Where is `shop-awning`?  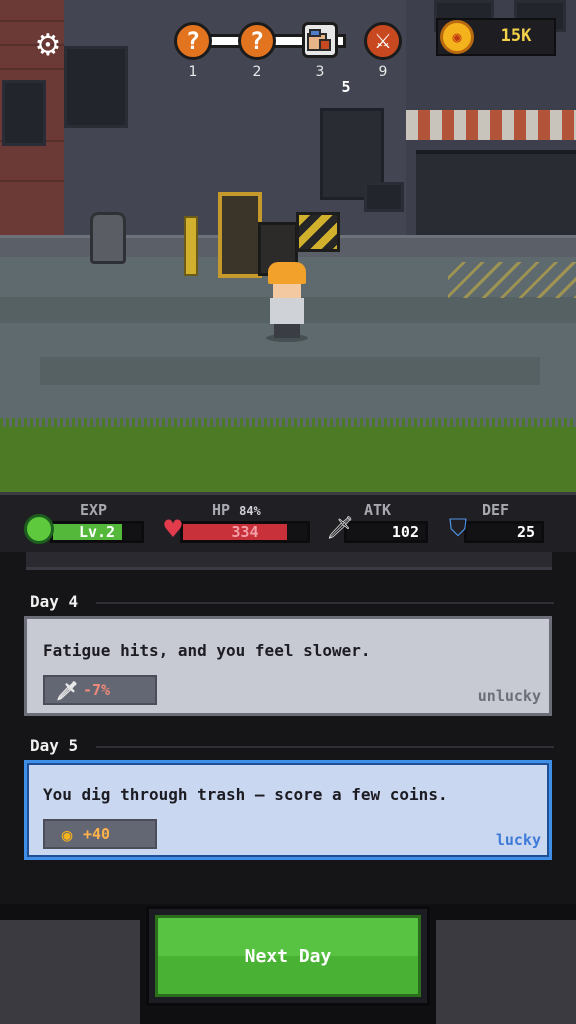 shop-awning is located at coordinates (491, 125).